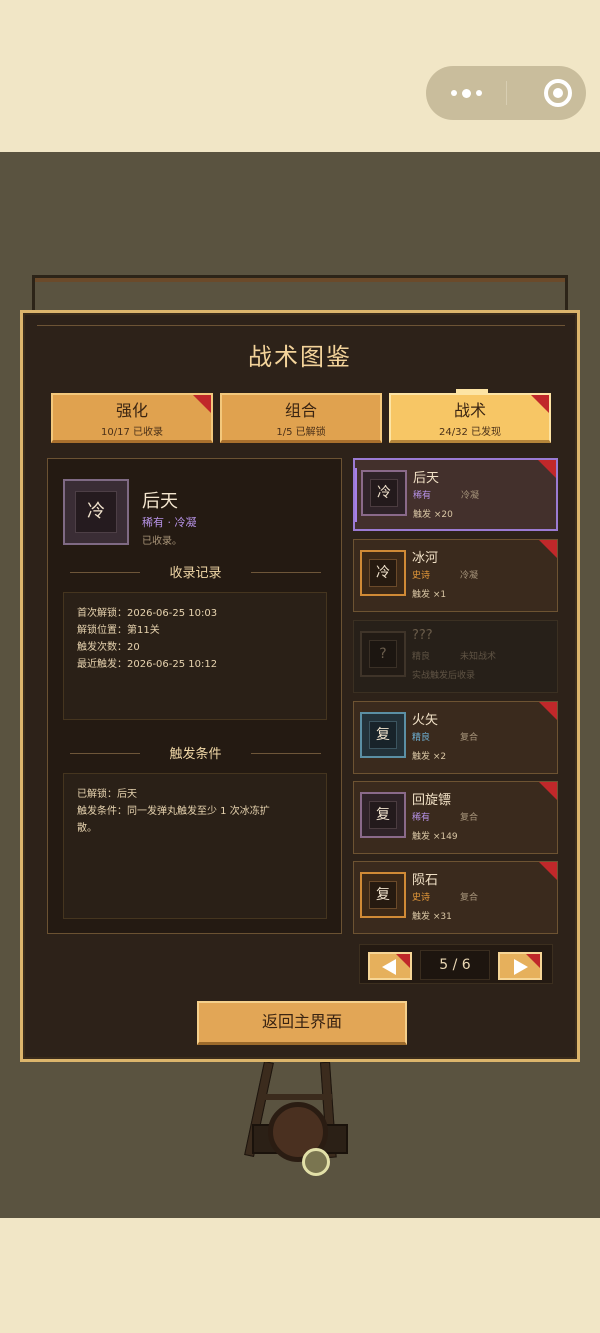 The height and width of the screenshot is (1333, 600). What do you see at coordinates (425, 880) in the screenshot?
I see `card-name: 陨石` at bounding box center [425, 880].